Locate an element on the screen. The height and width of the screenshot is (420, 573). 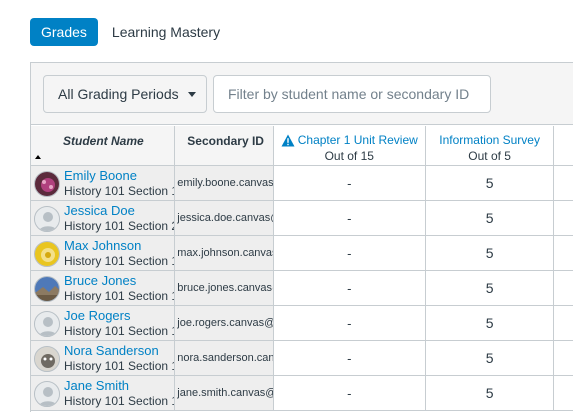
student-cell: Jane Smith History 101 Section 1 is located at coordinates (103, 393).